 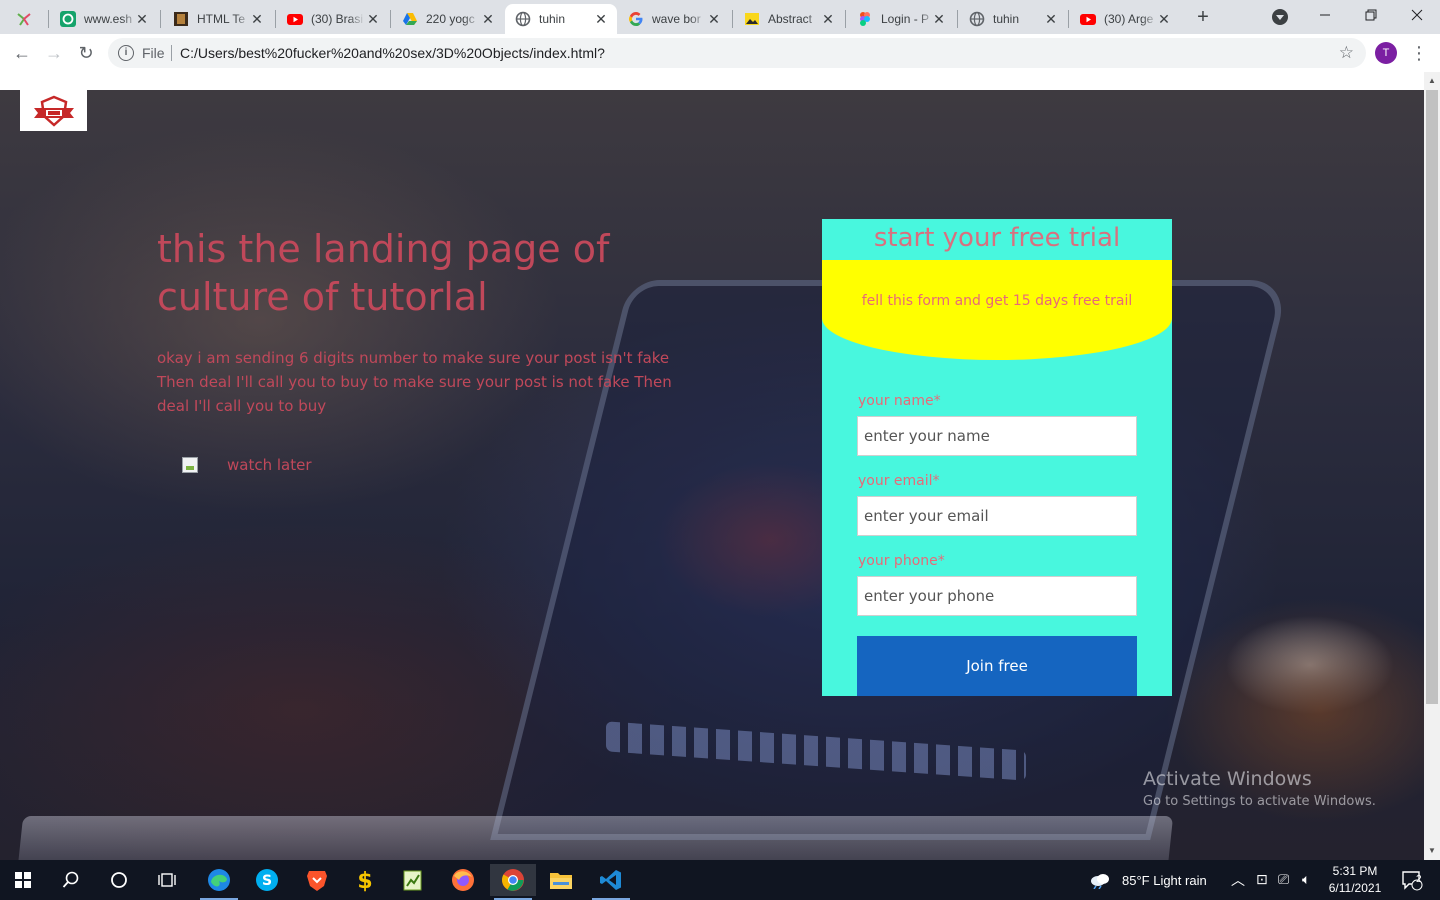 What do you see at coordinates (221, 19) in the screenshot?
I see `tab-title: HTML Te` at bounding box center [221, 19].